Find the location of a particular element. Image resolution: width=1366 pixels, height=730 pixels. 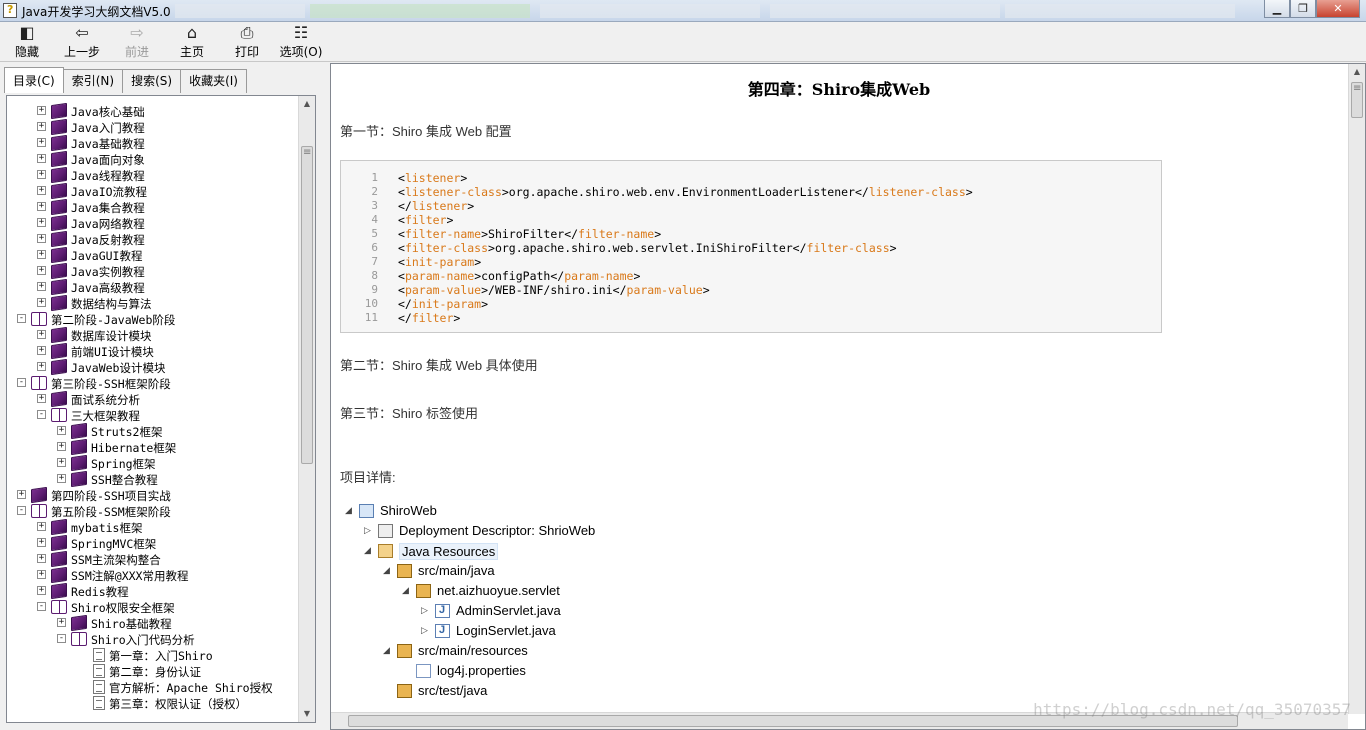

line-number: 9 is located at coordinates (374, 289).